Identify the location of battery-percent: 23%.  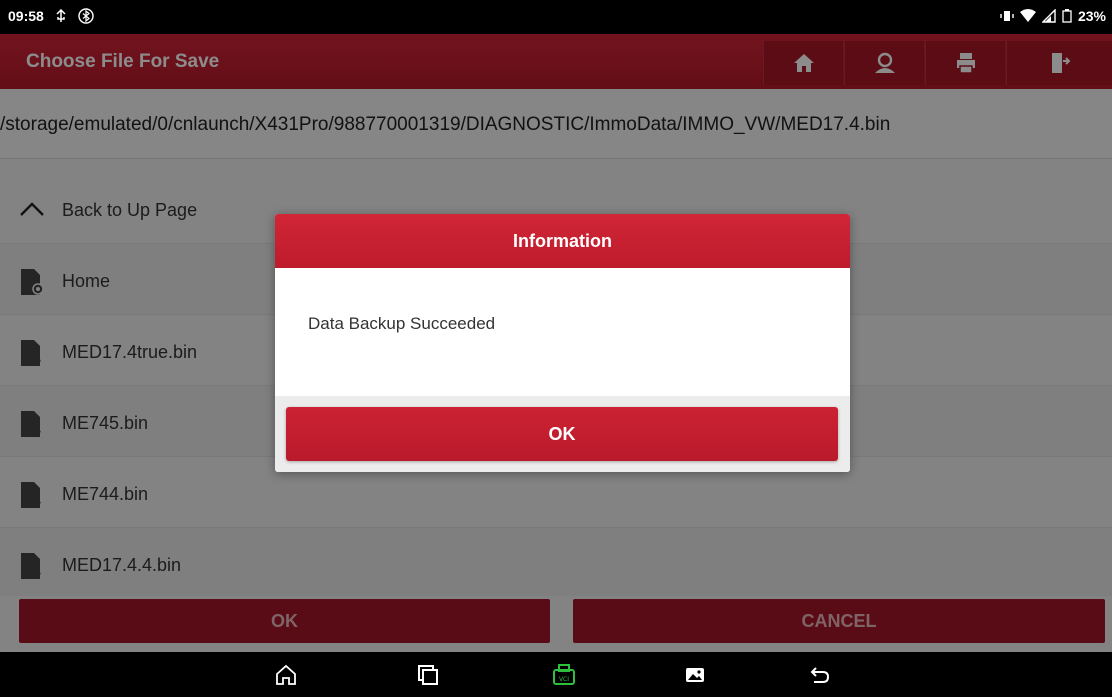
(1091, 16).